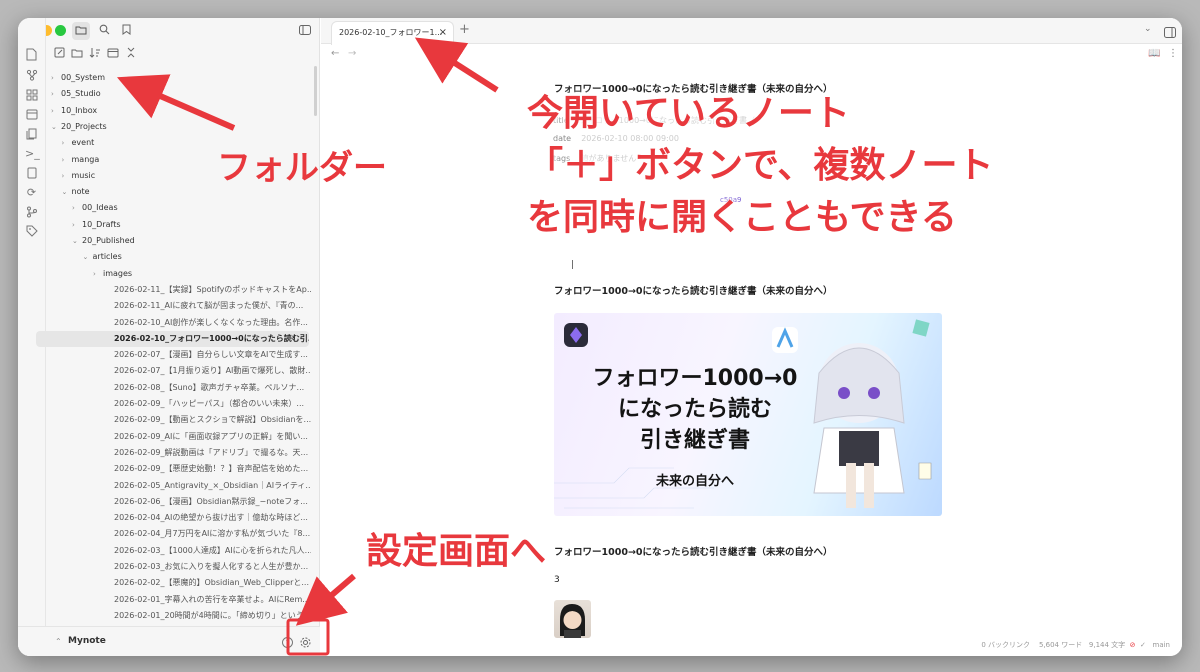 This screenshot has height=672, width=1200. Describe the element at coordinates (1148, 29) in the screenshot. I see `tab-list-chevron-icon: ⌄` at that location.